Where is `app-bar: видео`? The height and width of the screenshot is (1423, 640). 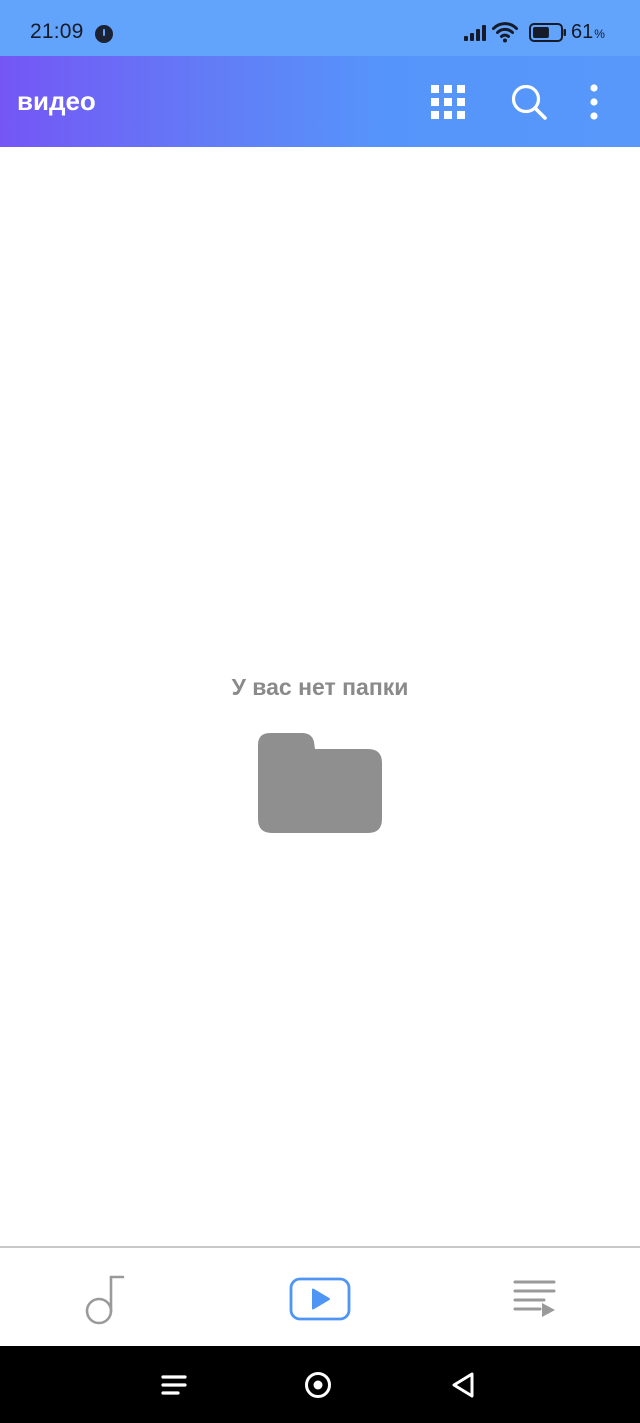 app-bar: видео is located at coordinates (320, 101).